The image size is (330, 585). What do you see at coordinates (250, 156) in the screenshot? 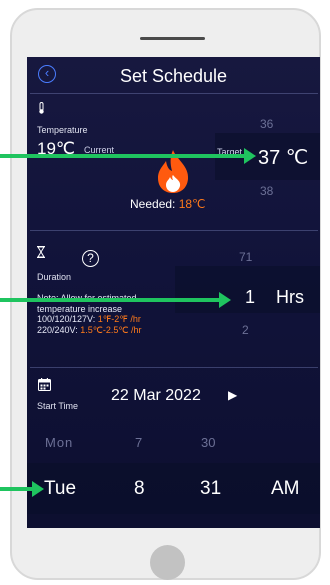
I see `annotation-arrowhead-temperature` at bounding box center [250, 156].